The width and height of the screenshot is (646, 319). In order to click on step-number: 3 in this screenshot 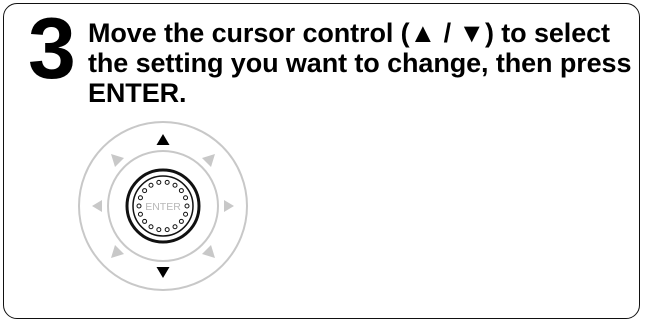, I will do `click(52, 49)`.